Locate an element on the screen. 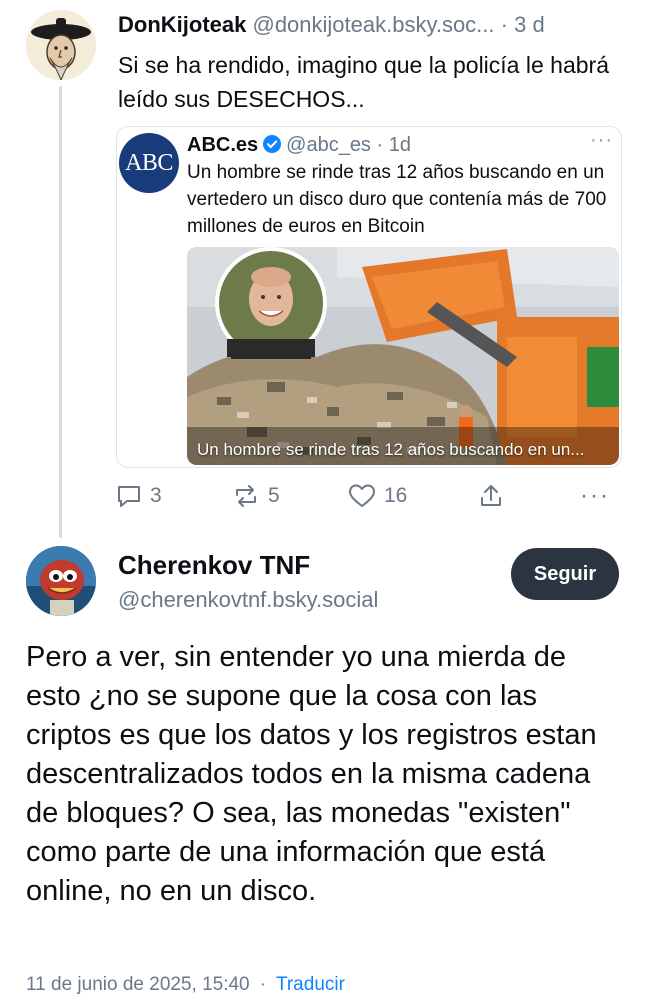 The image size is (646, 1000). post-action-bar: 3 5 16 ··· is located at coordinates (371, 496).